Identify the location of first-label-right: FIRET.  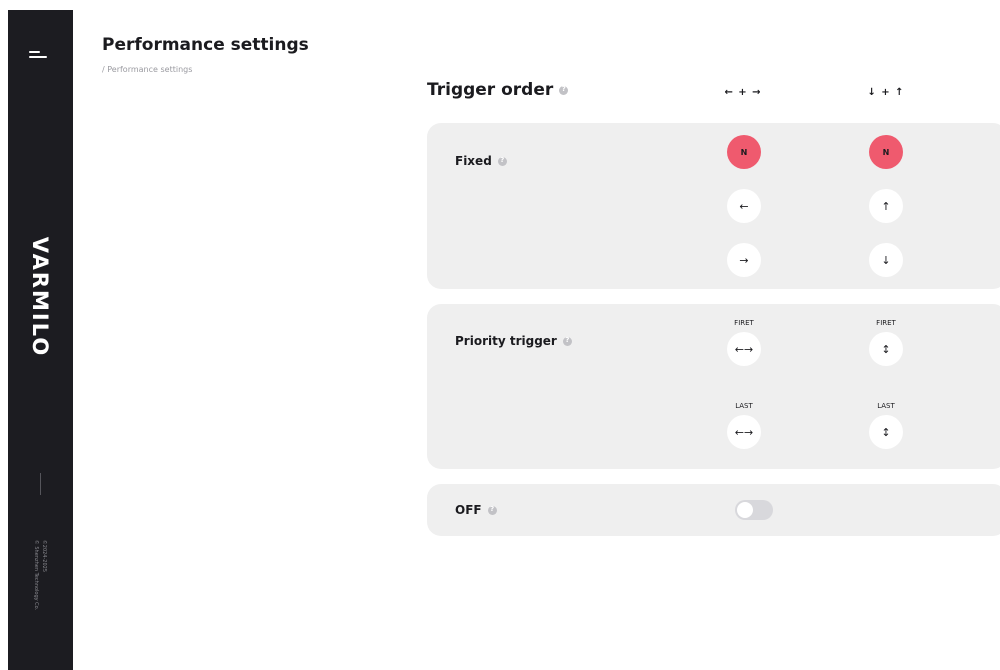
(886, 323).